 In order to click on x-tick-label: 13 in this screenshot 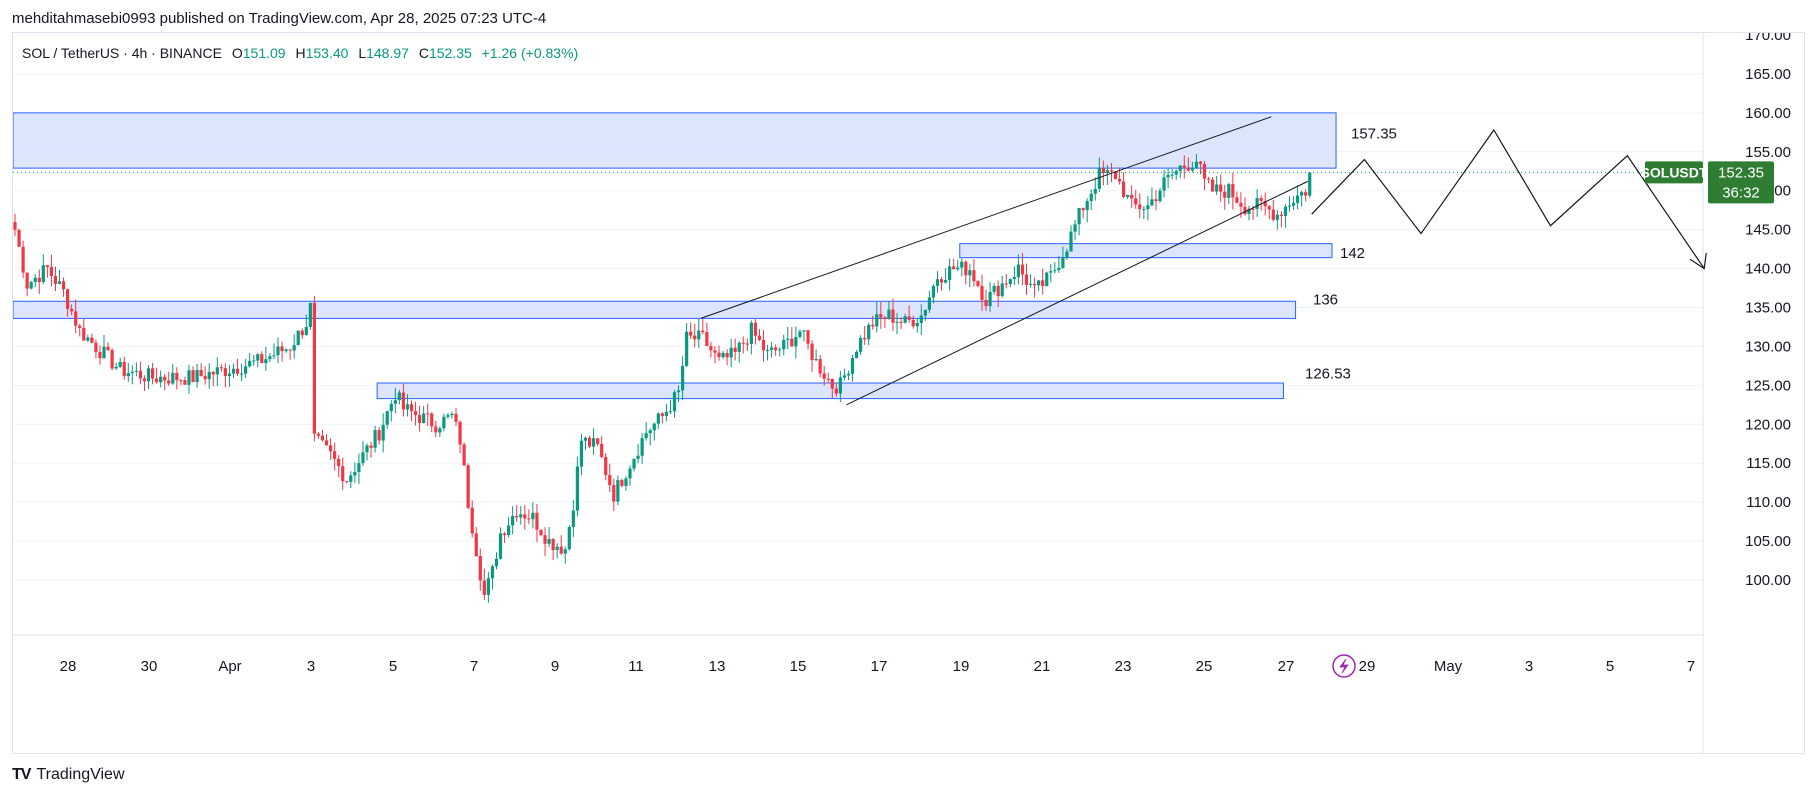, I will do `click(717, 666)`.